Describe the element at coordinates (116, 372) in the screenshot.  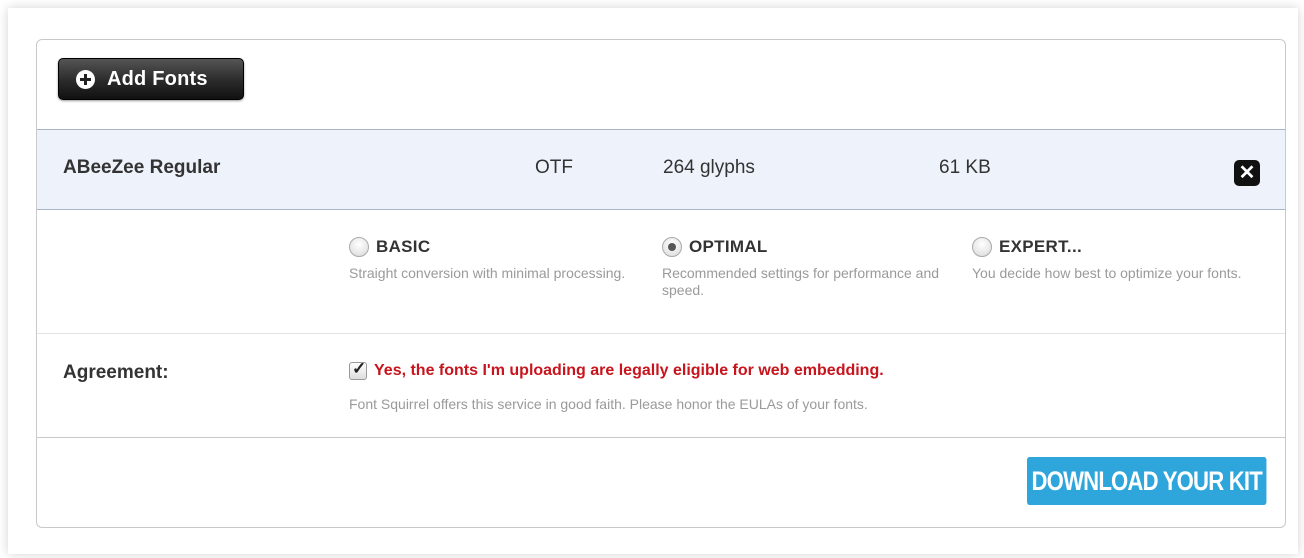
I see `agreement-label: Agreement:` at that location.